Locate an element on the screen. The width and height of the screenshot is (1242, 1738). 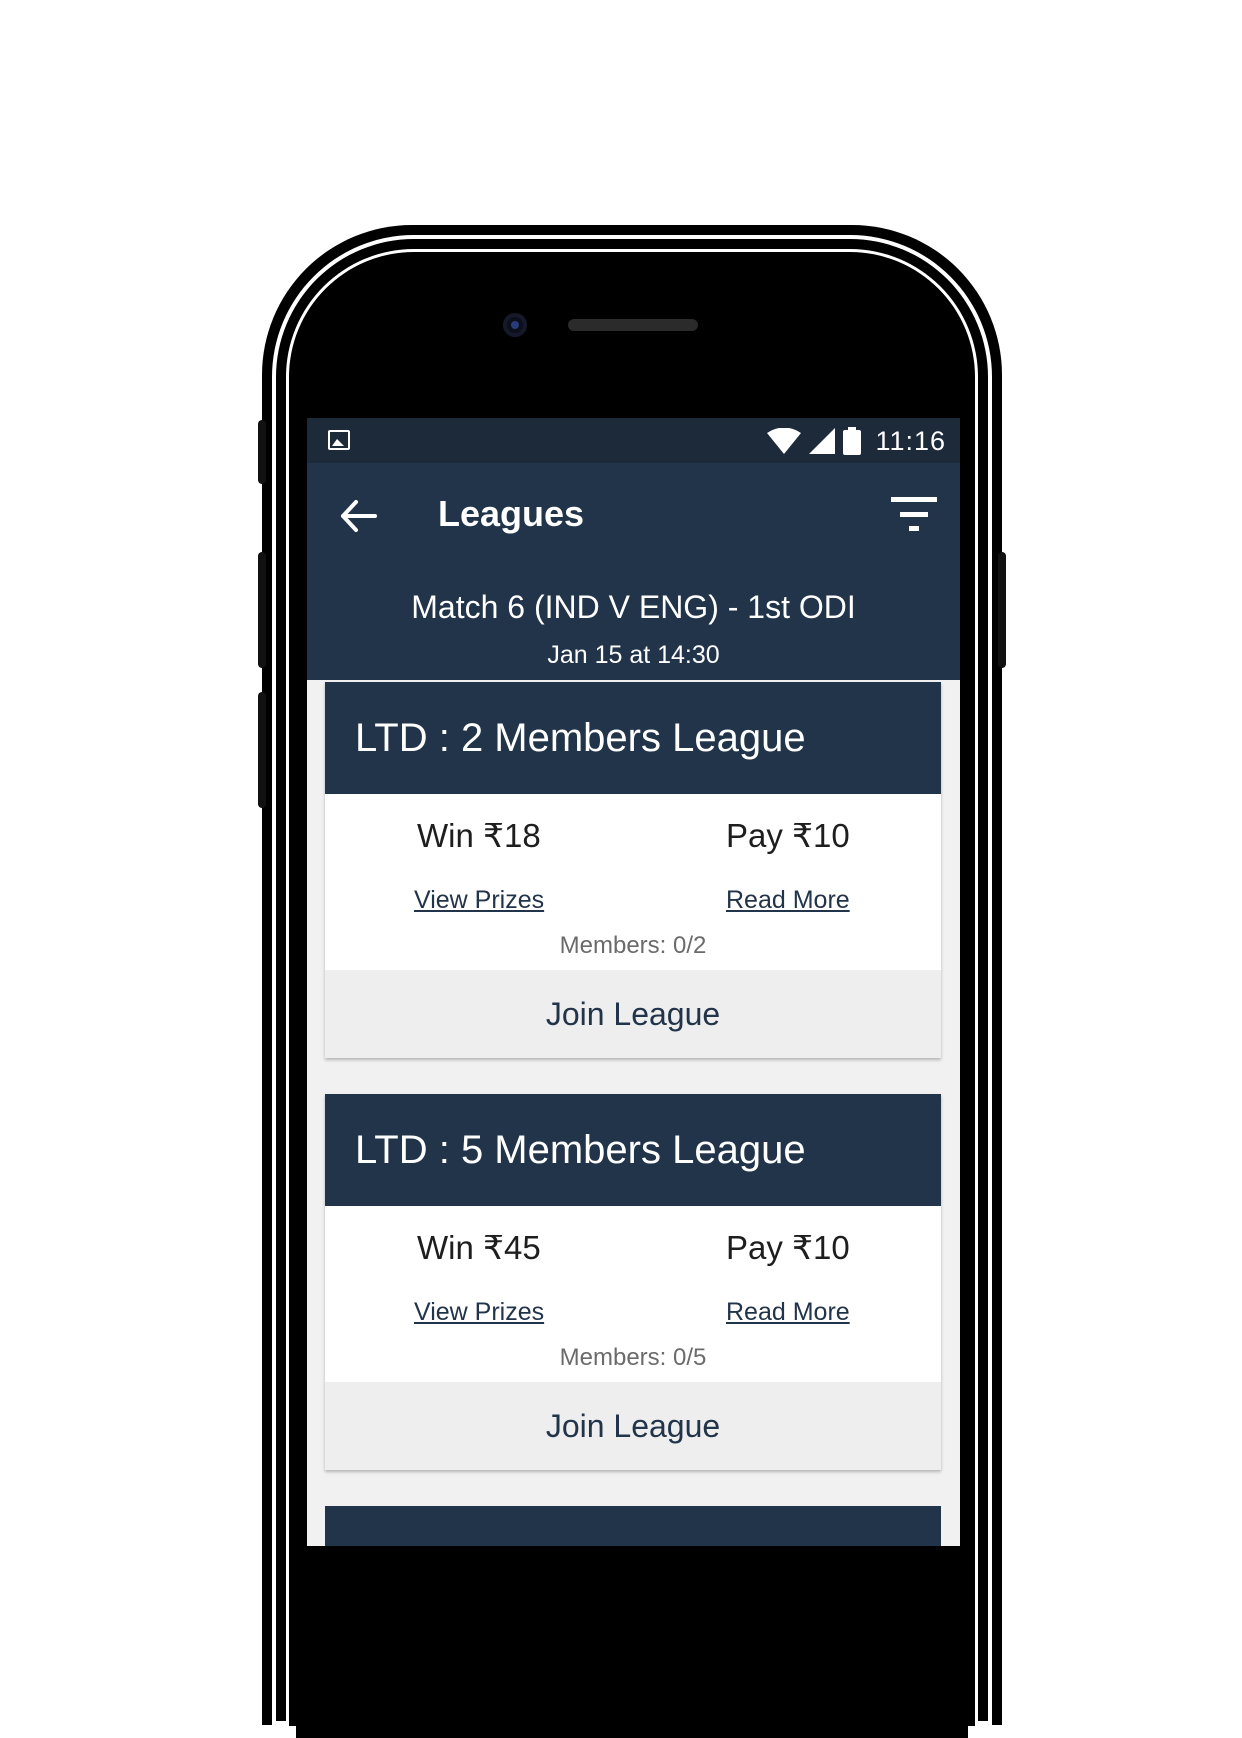
wifi-icon is located at coordinates (784, 441).